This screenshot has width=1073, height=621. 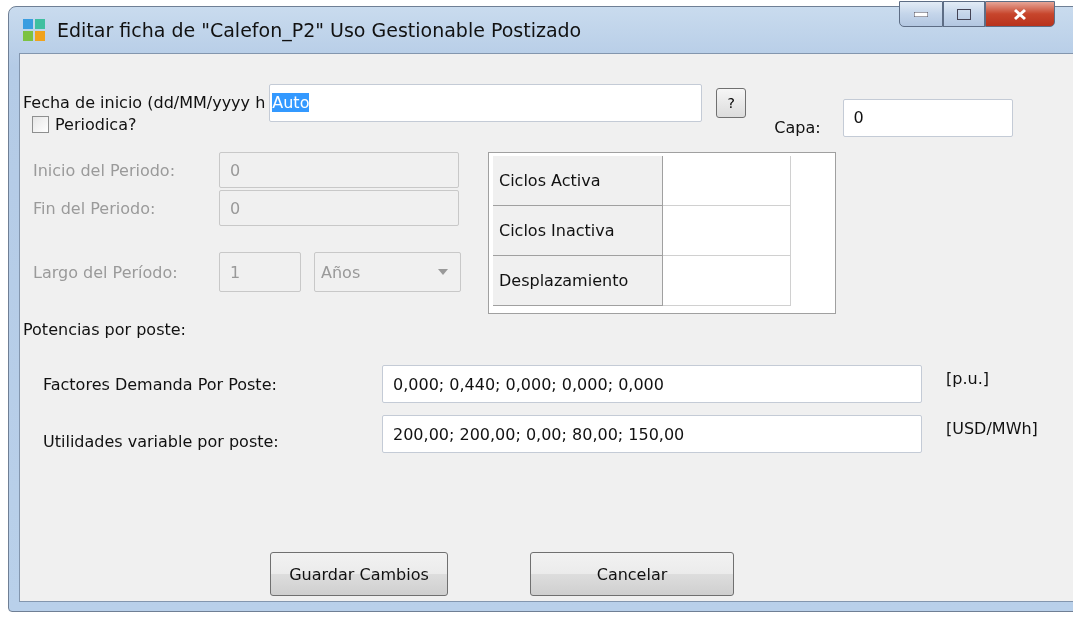 I want to click on maximize-icon, so click(x=964, y=14).